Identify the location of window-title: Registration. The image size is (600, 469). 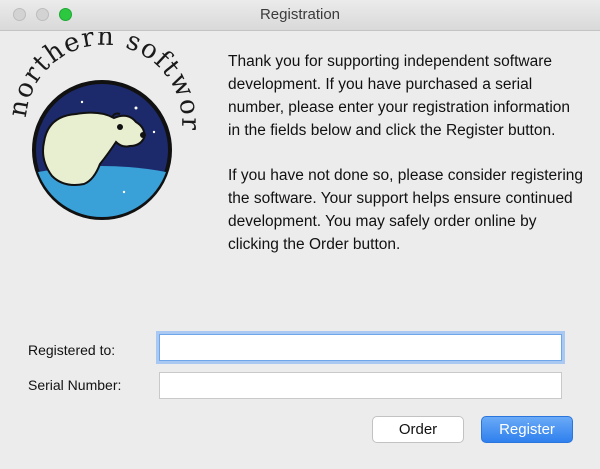
(300, 14).